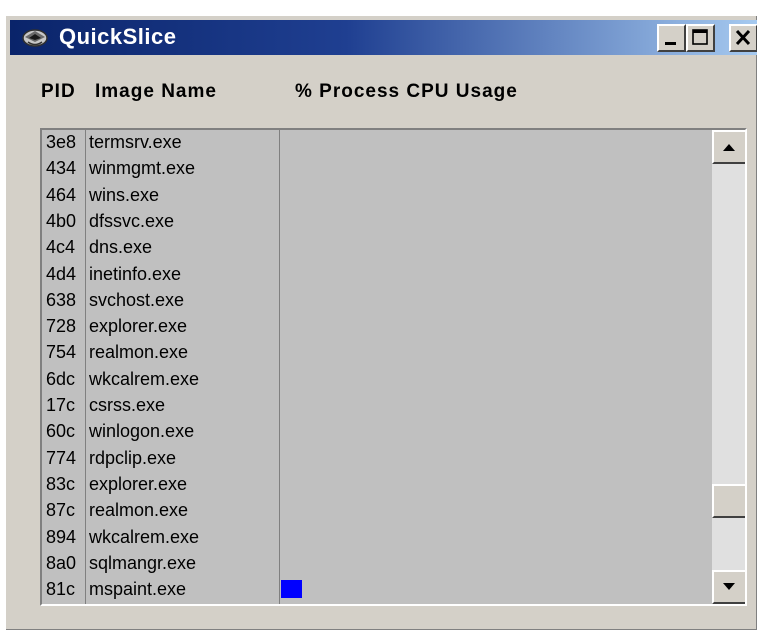  What do you see at coordinates (61, 378) in the screenshot?
I see `process-pid: 6dc` at bounding box center [61, 378].